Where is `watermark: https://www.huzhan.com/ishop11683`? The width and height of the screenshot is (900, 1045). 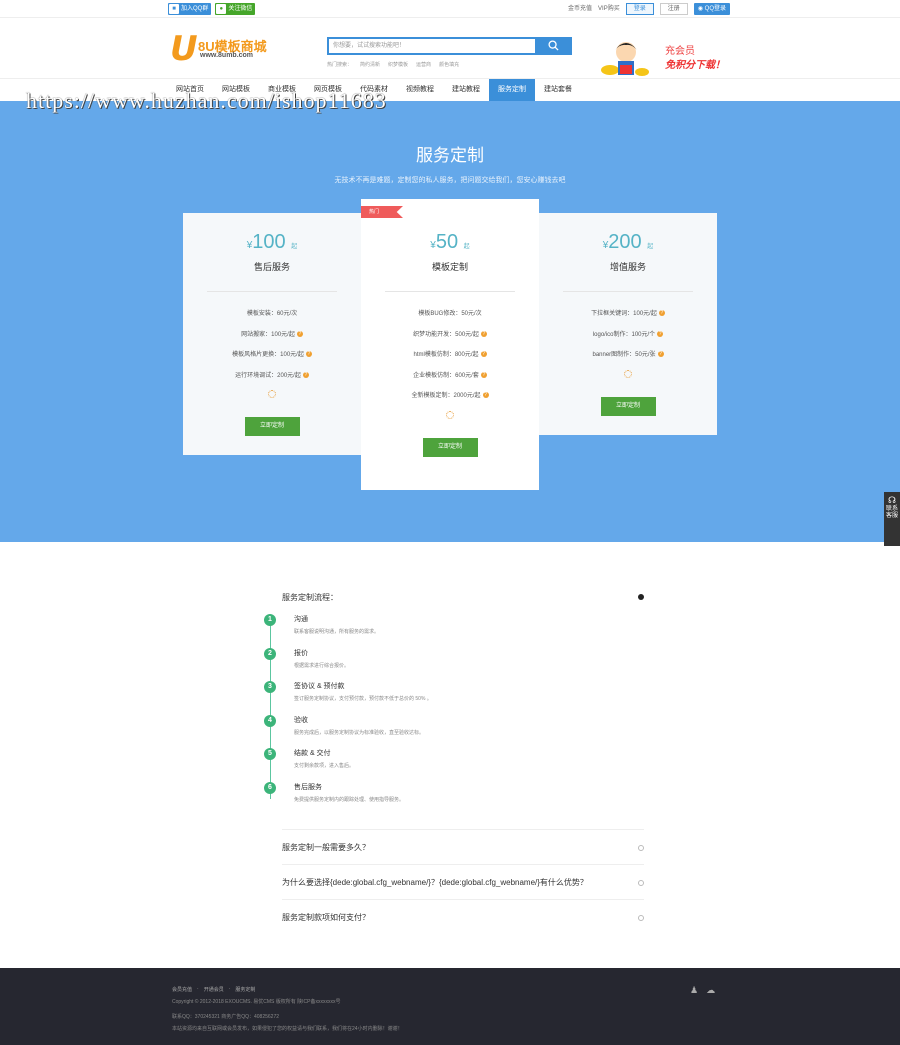
watermark: https://www.huzhan.com/ishop11683 is located at coordinates (206, 100).